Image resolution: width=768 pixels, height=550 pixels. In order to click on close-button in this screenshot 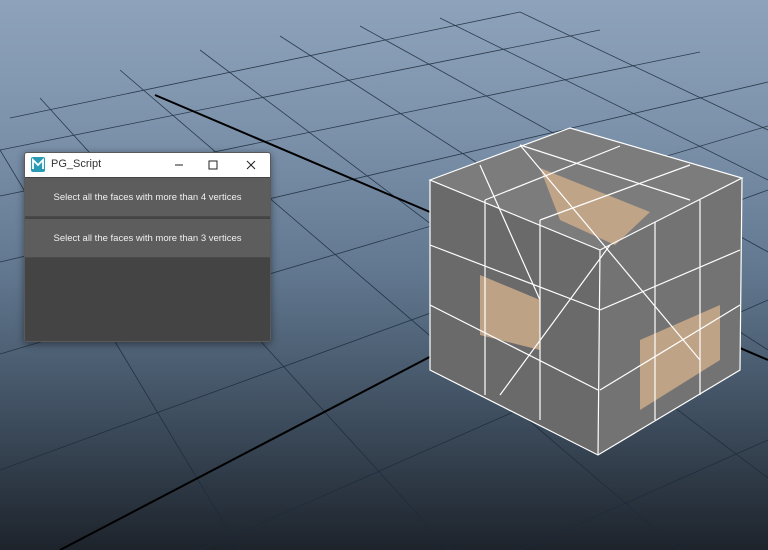, I will do `click(251, 165)`.